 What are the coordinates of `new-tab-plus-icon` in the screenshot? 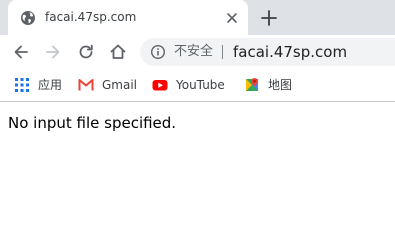 It's located at (269, 18).